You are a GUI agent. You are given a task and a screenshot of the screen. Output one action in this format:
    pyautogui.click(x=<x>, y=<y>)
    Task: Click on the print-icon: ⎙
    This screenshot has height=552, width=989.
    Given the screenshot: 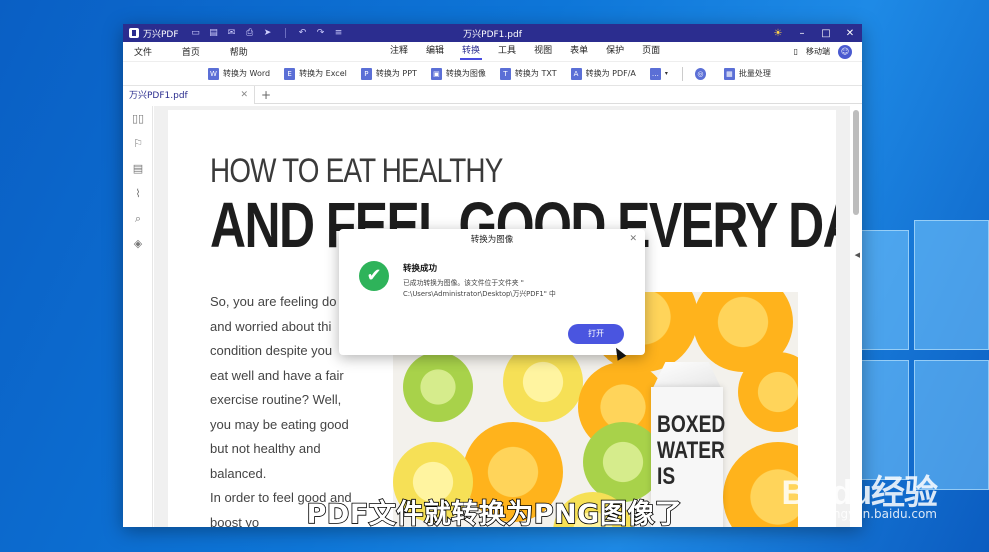 What is the action you would take?
    pyautogui.click(x=250, y=33)
    